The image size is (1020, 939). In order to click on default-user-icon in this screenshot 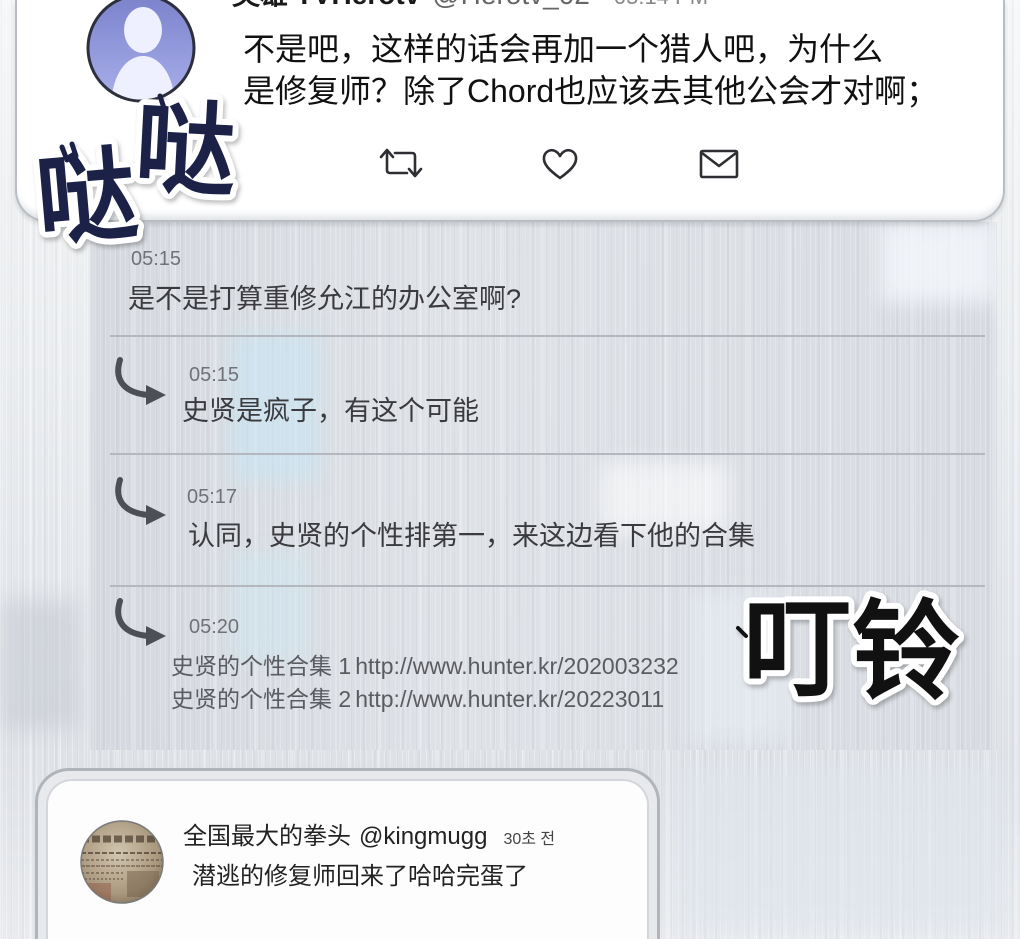, I will do `click(141, 51)`.